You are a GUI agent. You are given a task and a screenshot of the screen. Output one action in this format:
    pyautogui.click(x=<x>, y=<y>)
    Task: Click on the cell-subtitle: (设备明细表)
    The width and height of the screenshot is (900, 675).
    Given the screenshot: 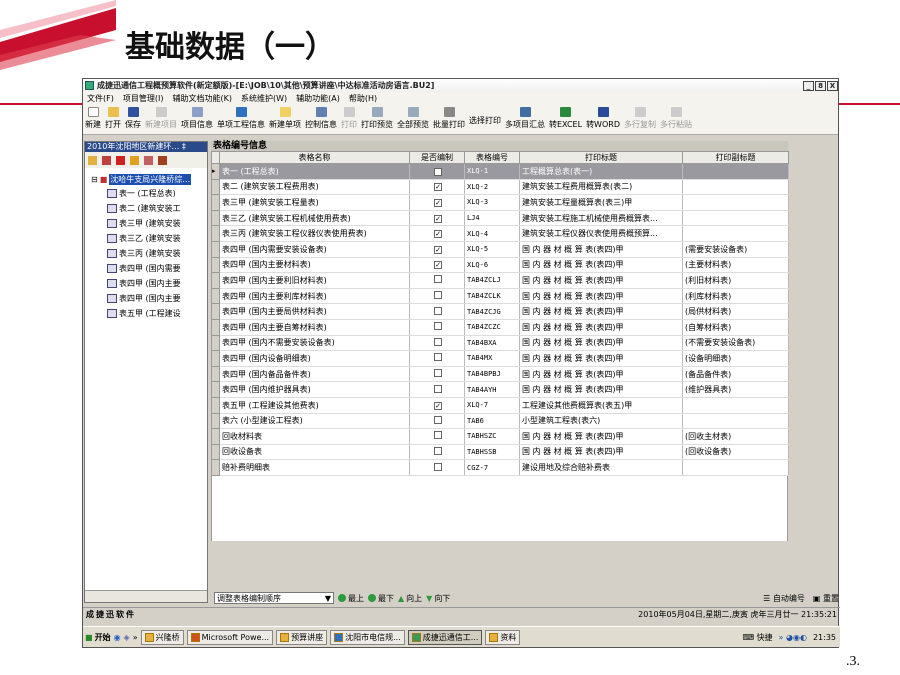 What is the action you would take?
    pyautogui.click(x=735, y=358)
    